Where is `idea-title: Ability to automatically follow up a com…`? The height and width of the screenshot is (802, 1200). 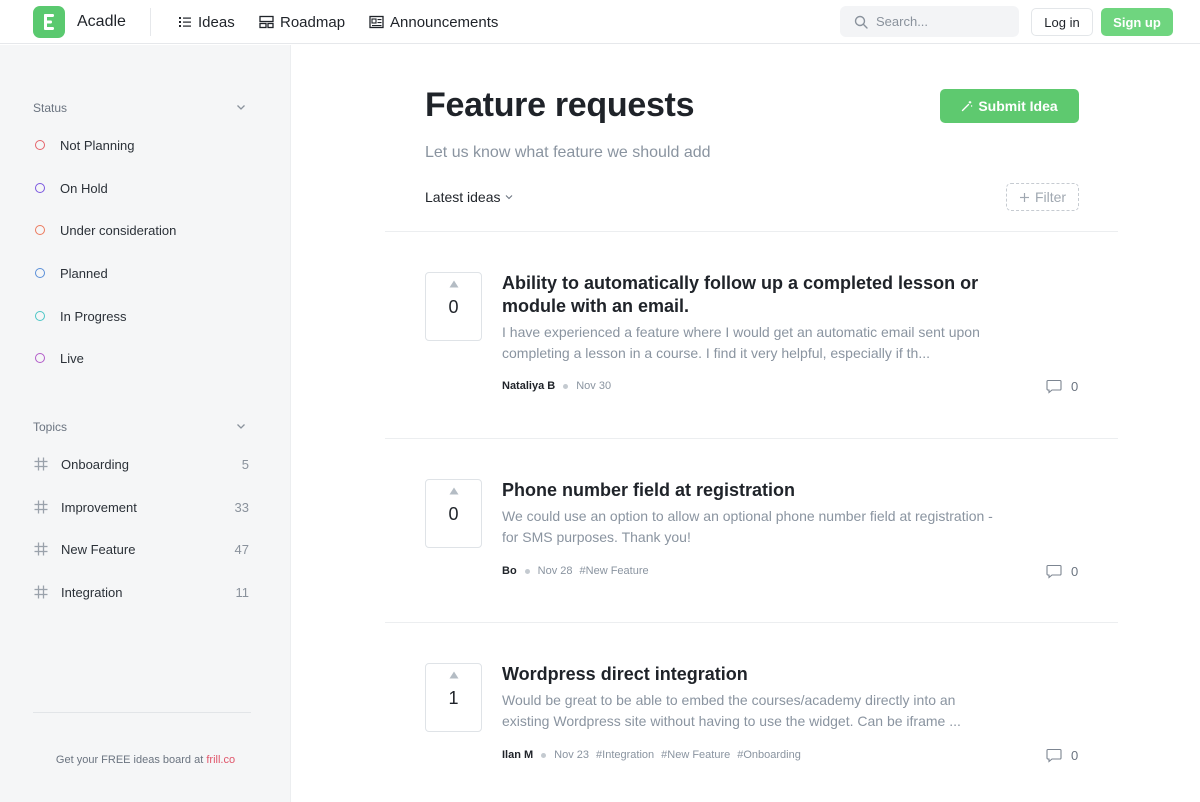
idea-title: Ability to automatically follow up a com… is located at coordinates (752, 295).